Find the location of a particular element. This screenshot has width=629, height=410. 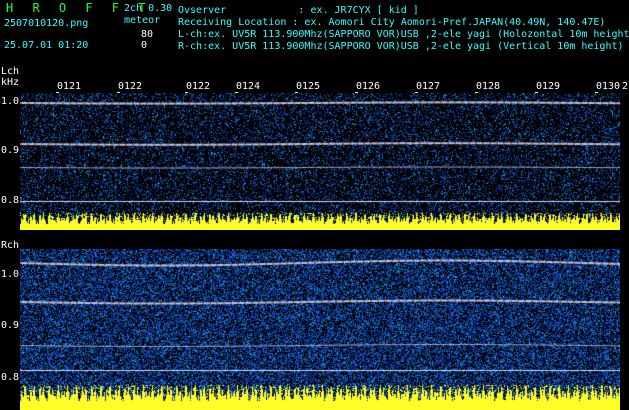

observer-line: Ovserver : ex. JR7CYX [ kid ] is located at coordinates (298, 10).